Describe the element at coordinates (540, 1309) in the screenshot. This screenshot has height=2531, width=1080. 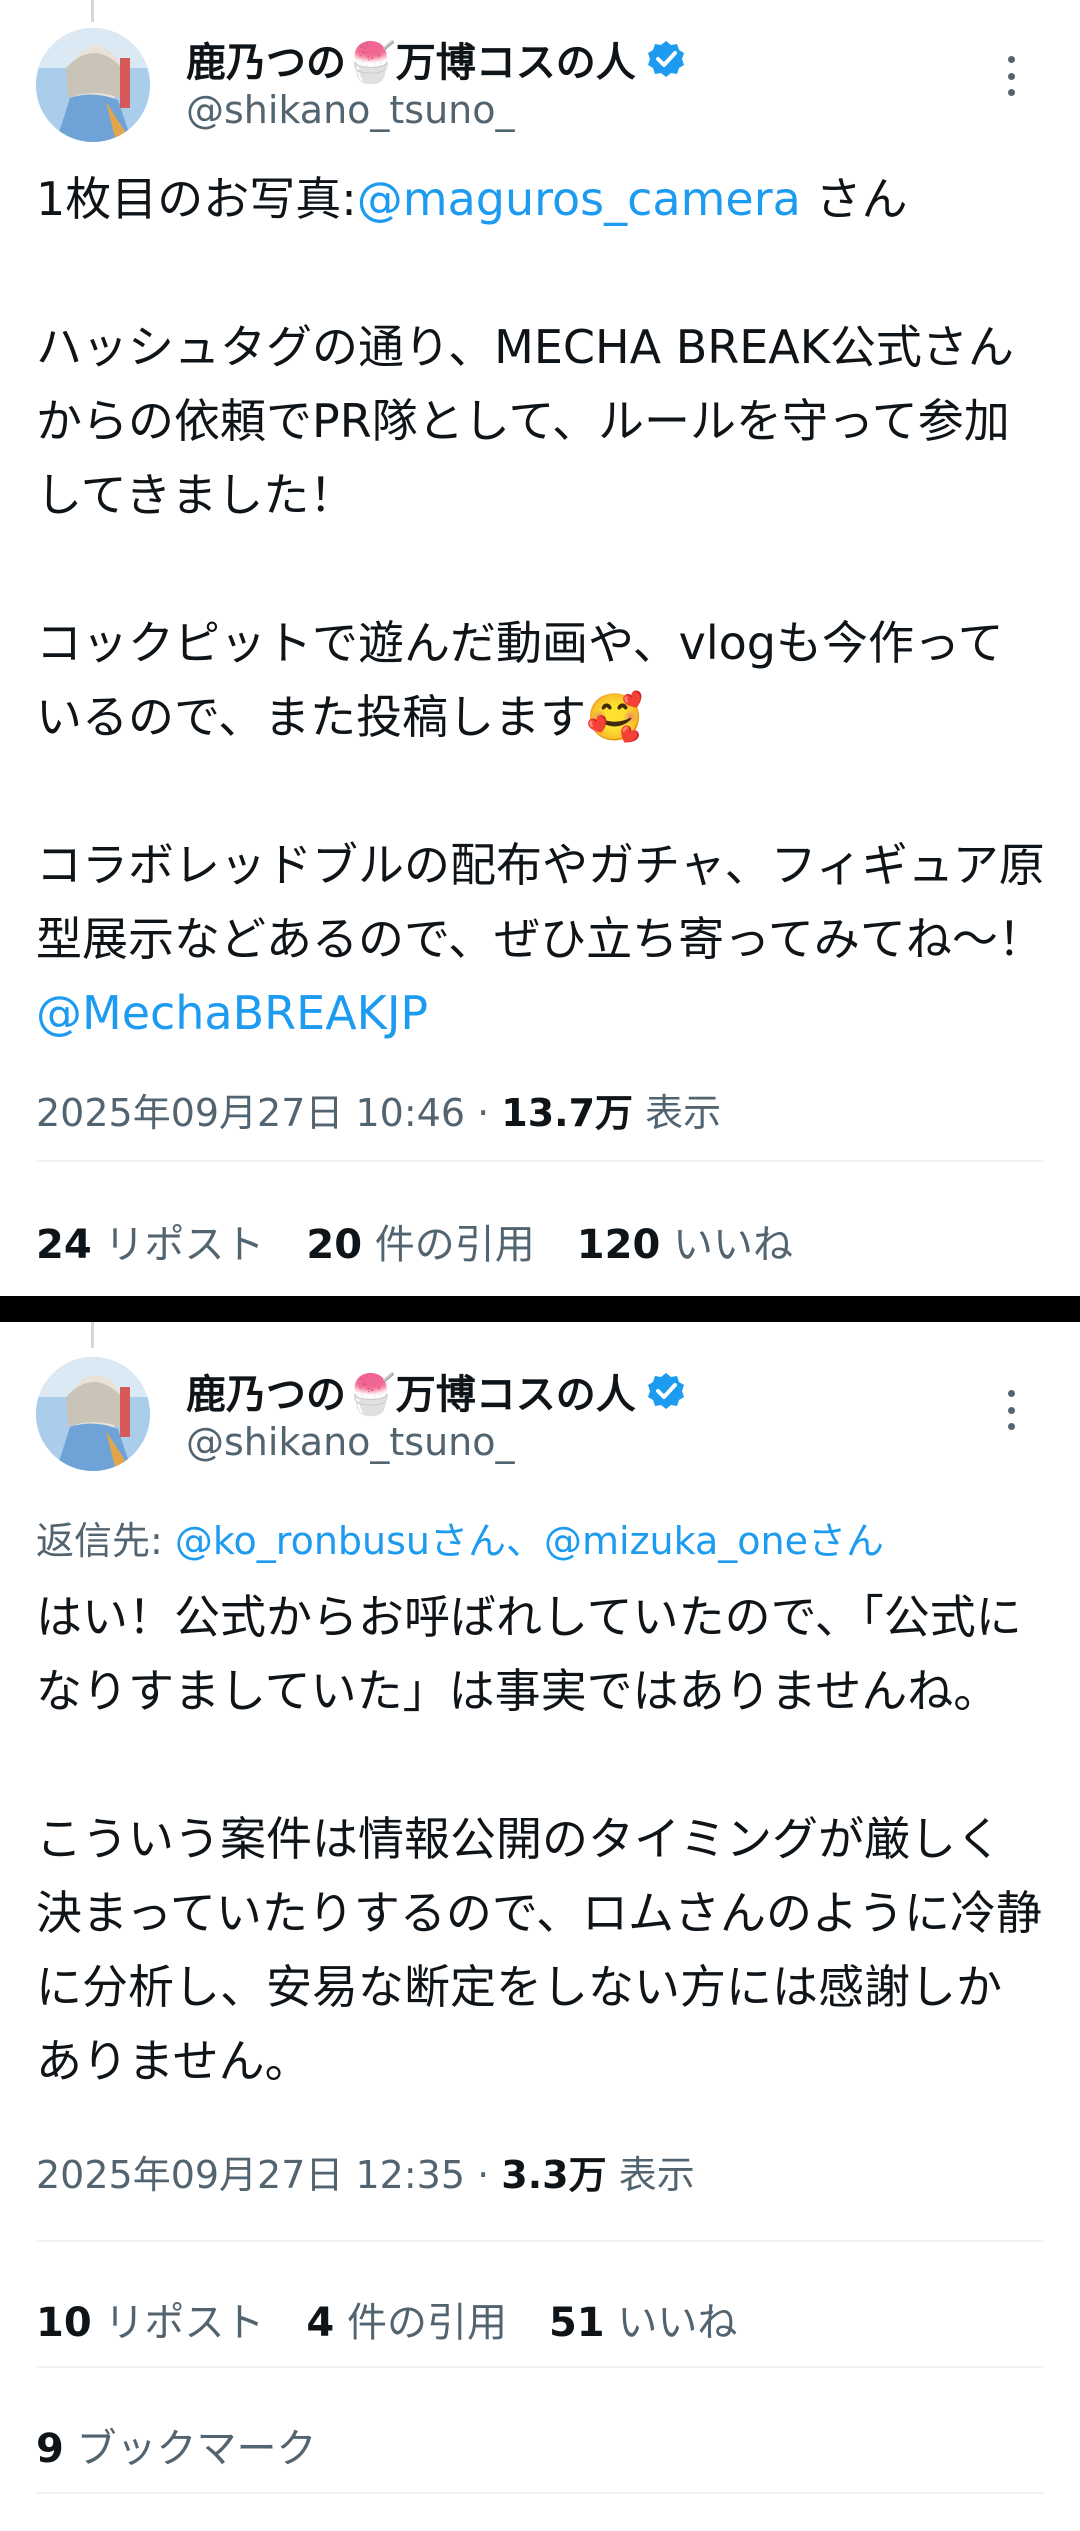
I see `screenshot-separator` at that location.